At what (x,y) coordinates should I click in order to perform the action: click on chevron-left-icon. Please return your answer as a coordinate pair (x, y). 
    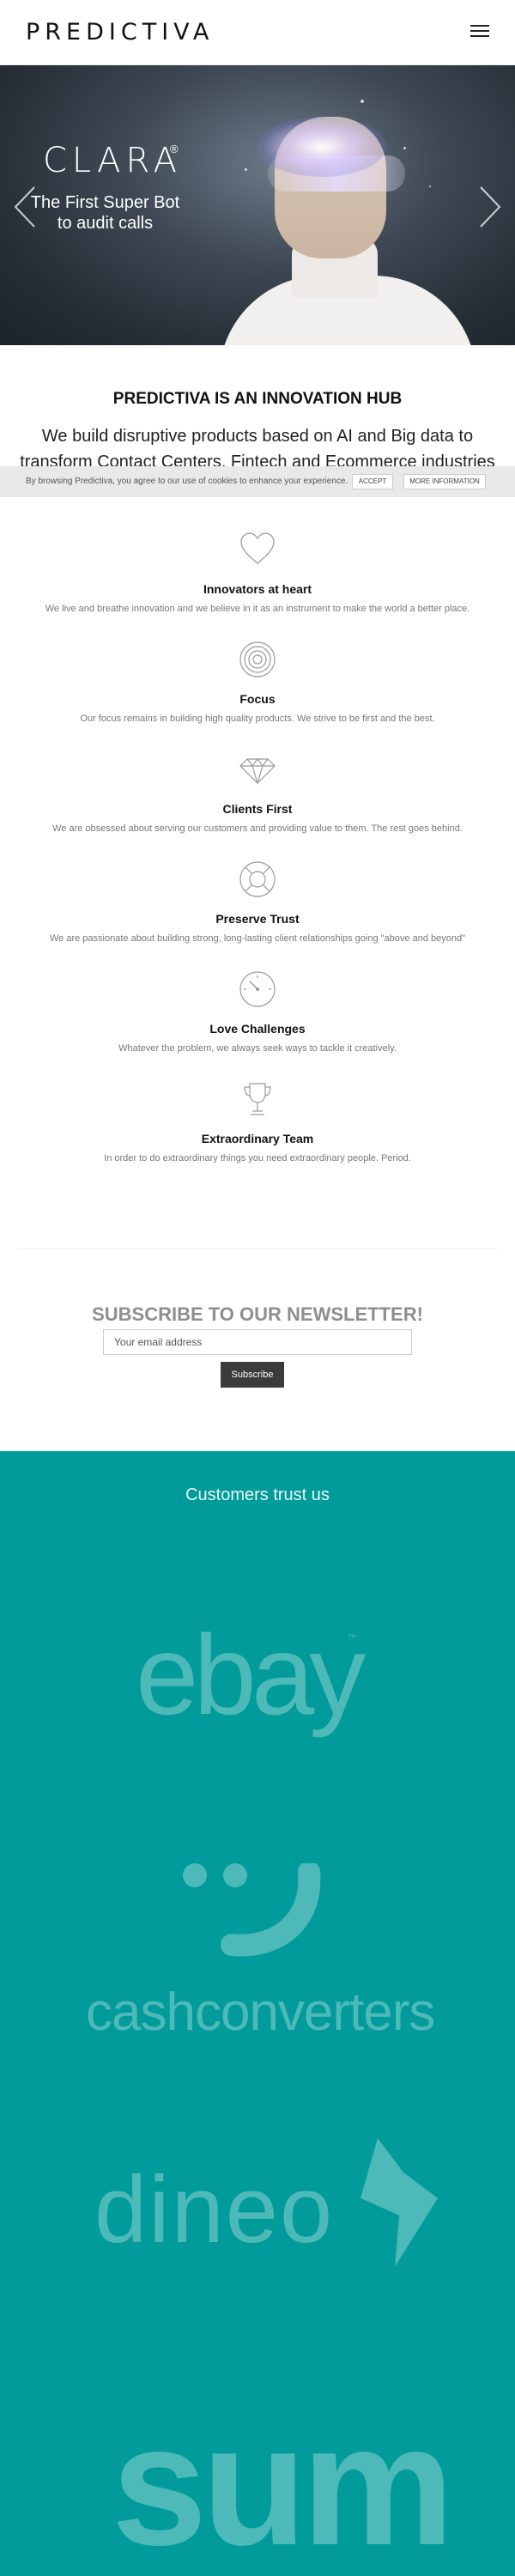
    Looking at the image, I should click on (25, 207).